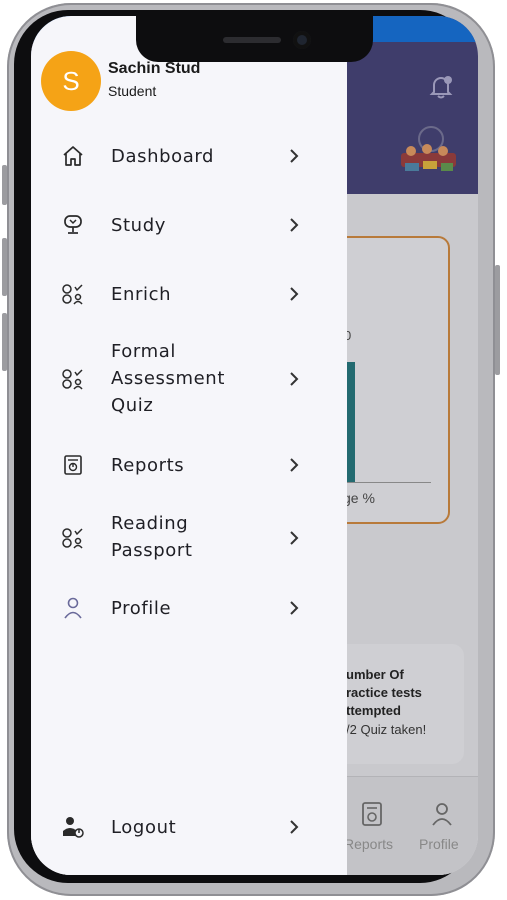  I want to click on front-camera, so click(302, 40).